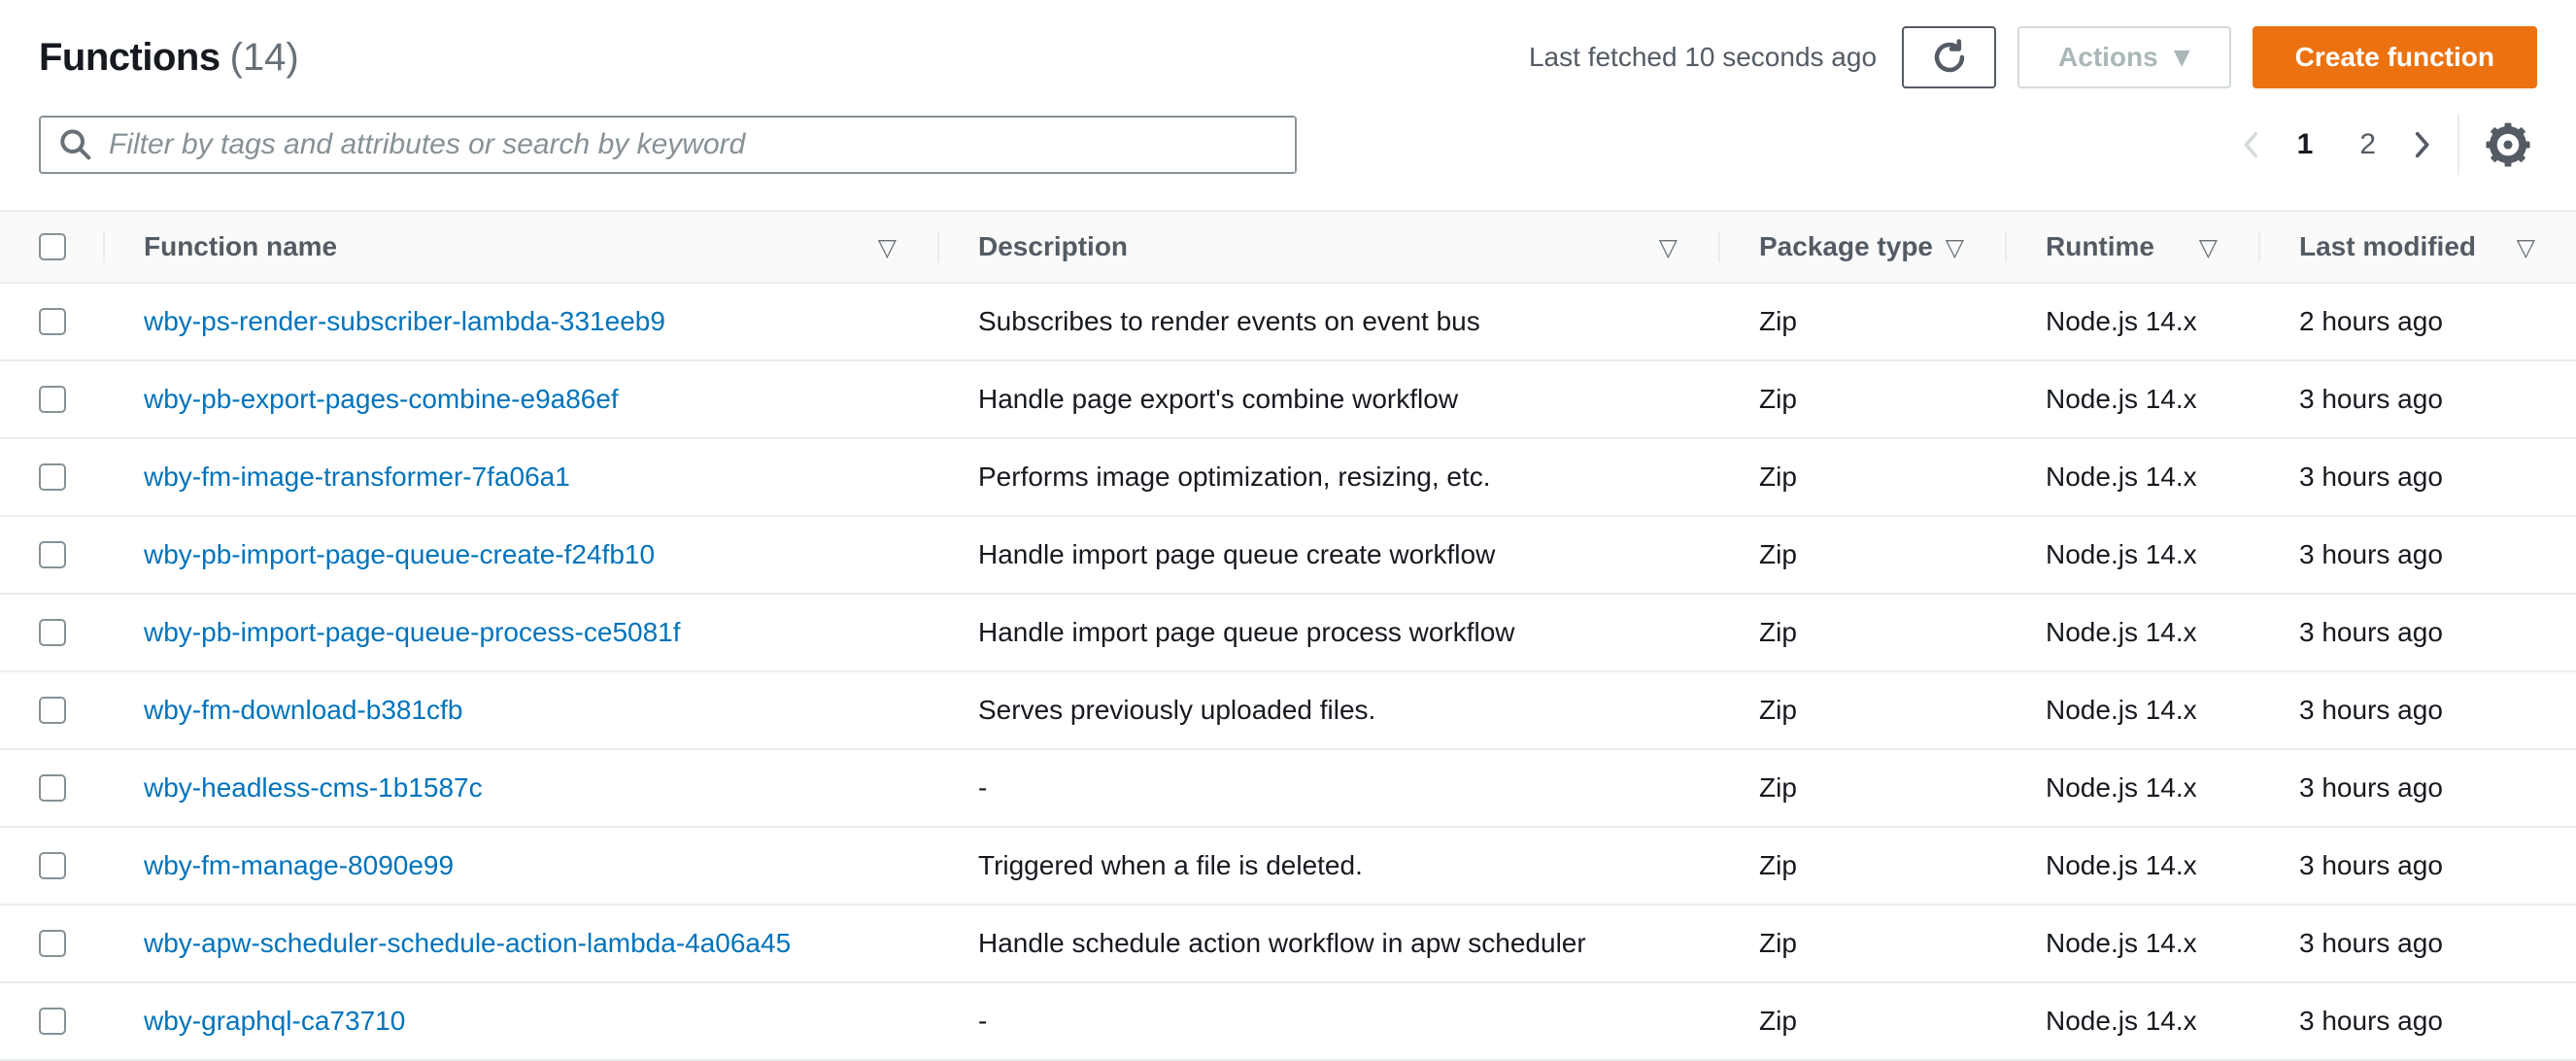 This screenshot has width=2576, height=1061. Describe the element at coordinates (264, 57) in the screenshot. I see `function-count: (14)` at that location.